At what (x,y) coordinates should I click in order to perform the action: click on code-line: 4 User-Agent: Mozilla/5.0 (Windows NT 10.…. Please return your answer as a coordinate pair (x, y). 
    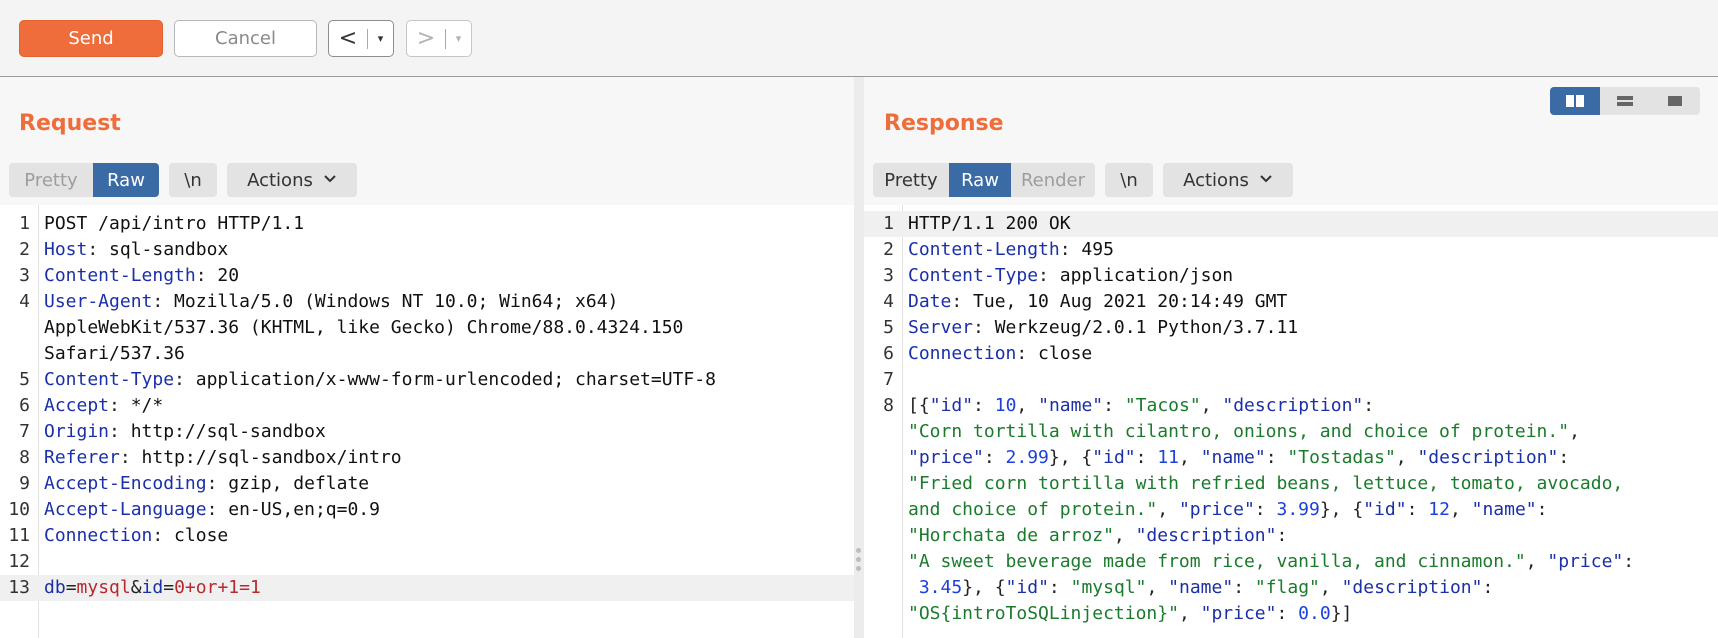
    Looking at the image, I should click on (427, 302).